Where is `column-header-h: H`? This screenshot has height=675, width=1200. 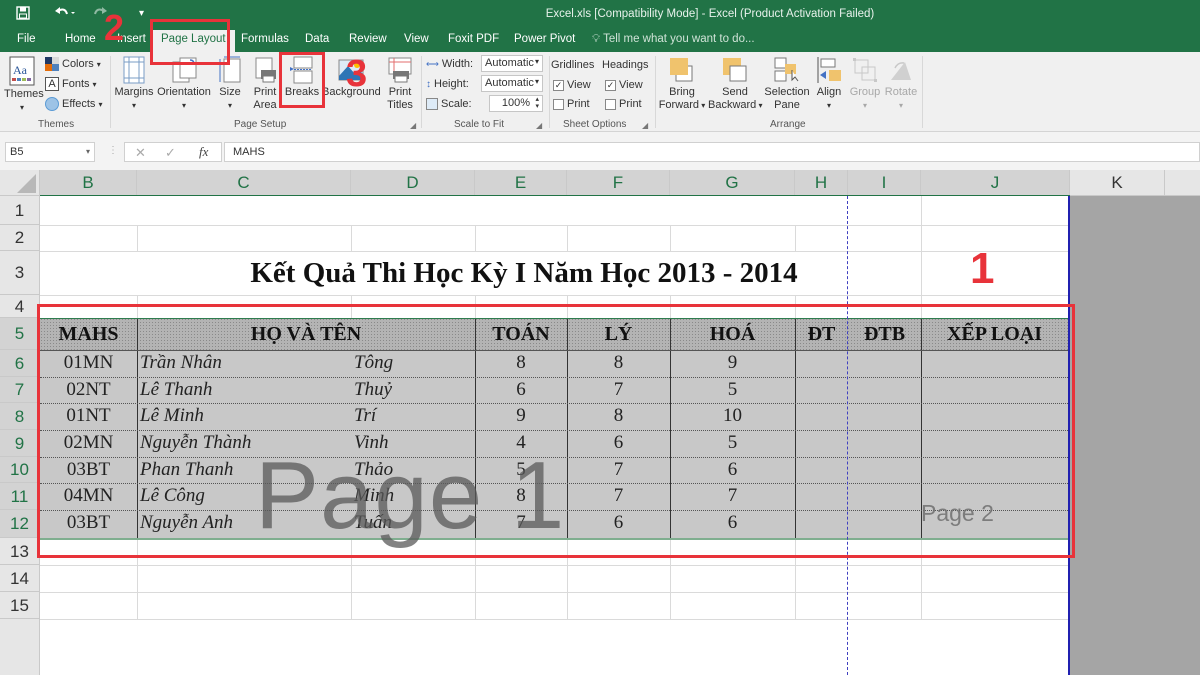 column-header-h: H is located at coordinates (821, 183).